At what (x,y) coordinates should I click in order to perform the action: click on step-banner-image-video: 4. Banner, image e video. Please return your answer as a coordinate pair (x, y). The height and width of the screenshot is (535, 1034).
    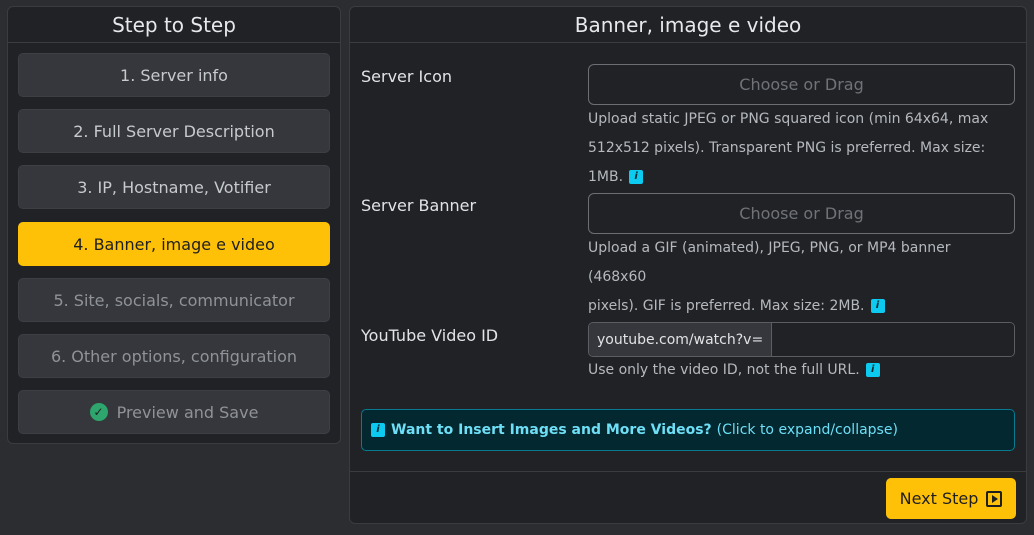
    Looking at the image, I should click on (174, 244).